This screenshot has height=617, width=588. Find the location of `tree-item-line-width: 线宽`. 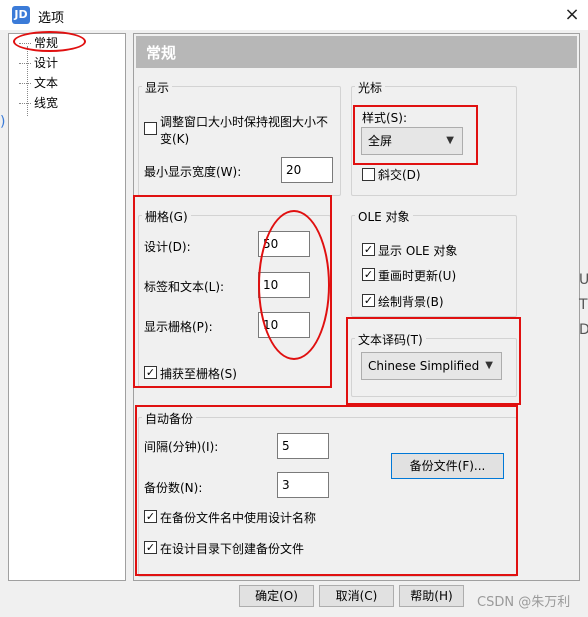

tree-item-line-width: 线宽 is located at coordinates (38, 103).